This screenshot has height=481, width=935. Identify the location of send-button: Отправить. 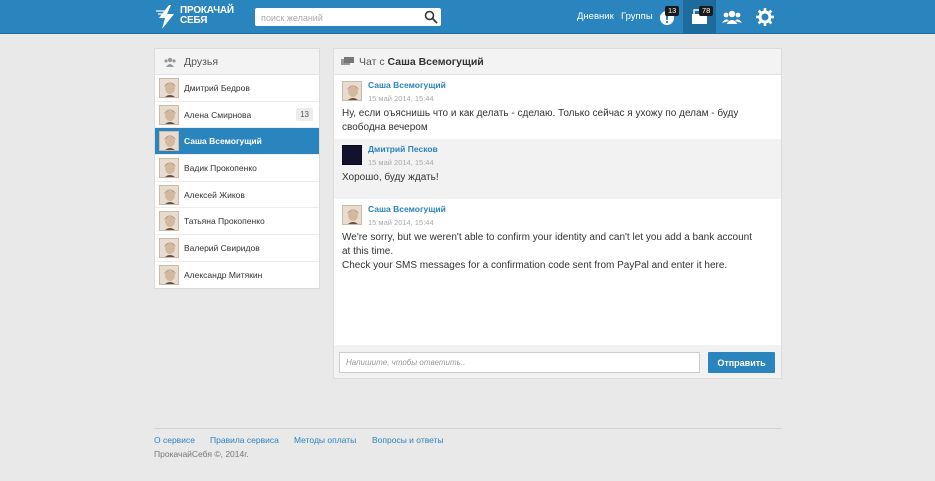
(741, 362).